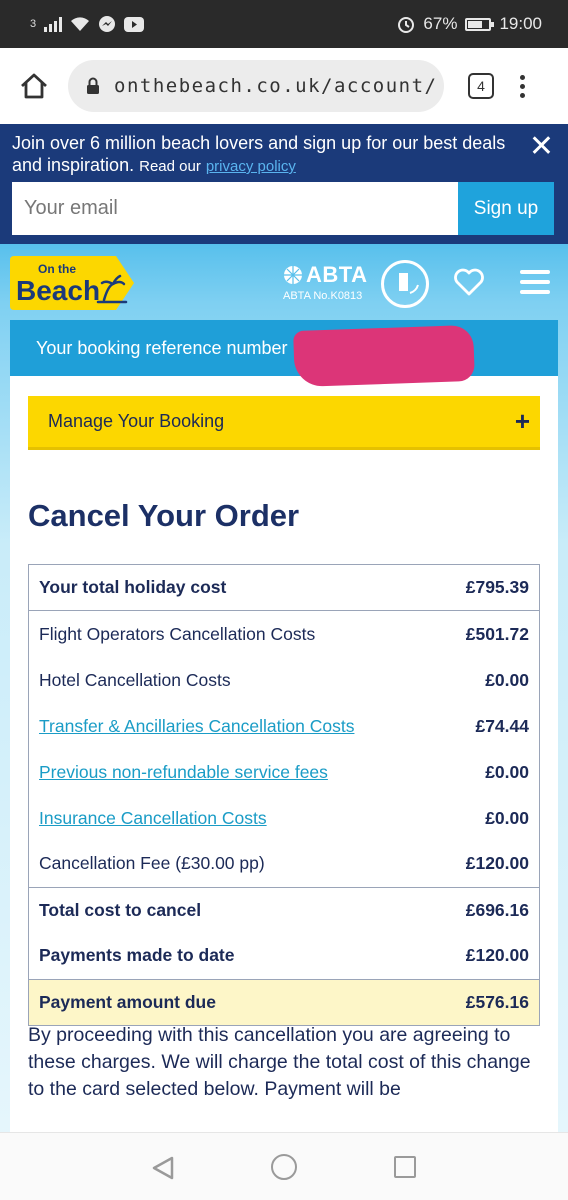  Describe the element at coordinates (93, 85) in the screenshot. I see `lock-icon` at that location.